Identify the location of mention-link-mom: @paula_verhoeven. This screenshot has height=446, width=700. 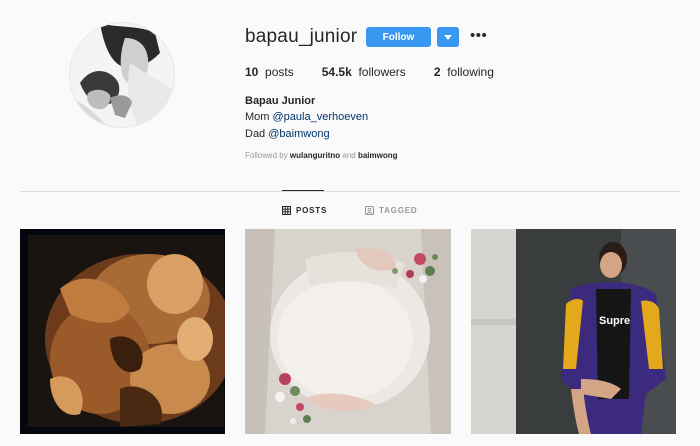
(321, 117).